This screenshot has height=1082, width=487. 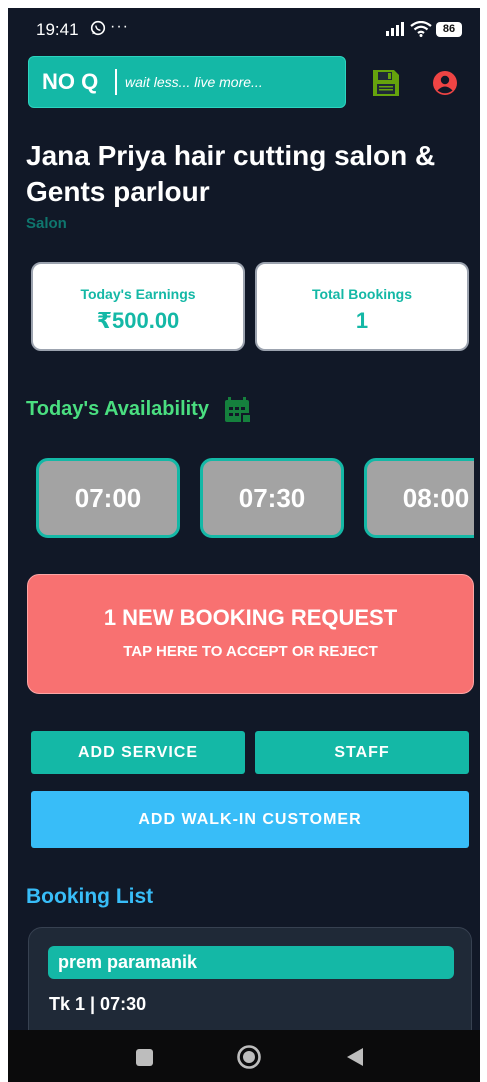 What do you see at coordinates (250, 651) in the screenshot?
I see `request-subtitle: TAP HERE TO ACCEPT OR REJECT` at bounding box center [250, 651].